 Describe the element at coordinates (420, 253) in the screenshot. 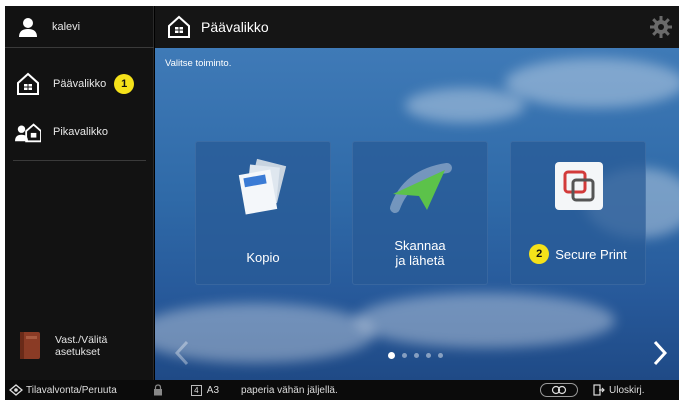

I see `tile-label: Skannaa ja lähetä` at that location.